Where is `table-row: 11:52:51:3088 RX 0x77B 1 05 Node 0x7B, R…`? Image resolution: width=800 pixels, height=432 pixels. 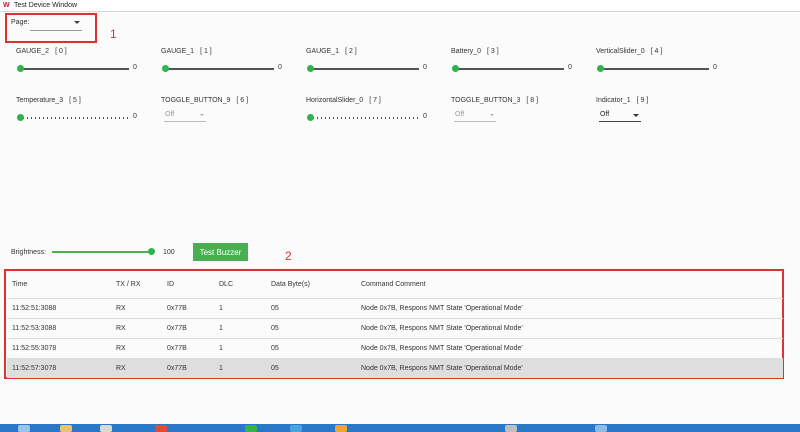 table-row: 11:52:51:3088 RX 0x77B 1 05 Node 0x7B, R… is located at coordinates (395, 308).